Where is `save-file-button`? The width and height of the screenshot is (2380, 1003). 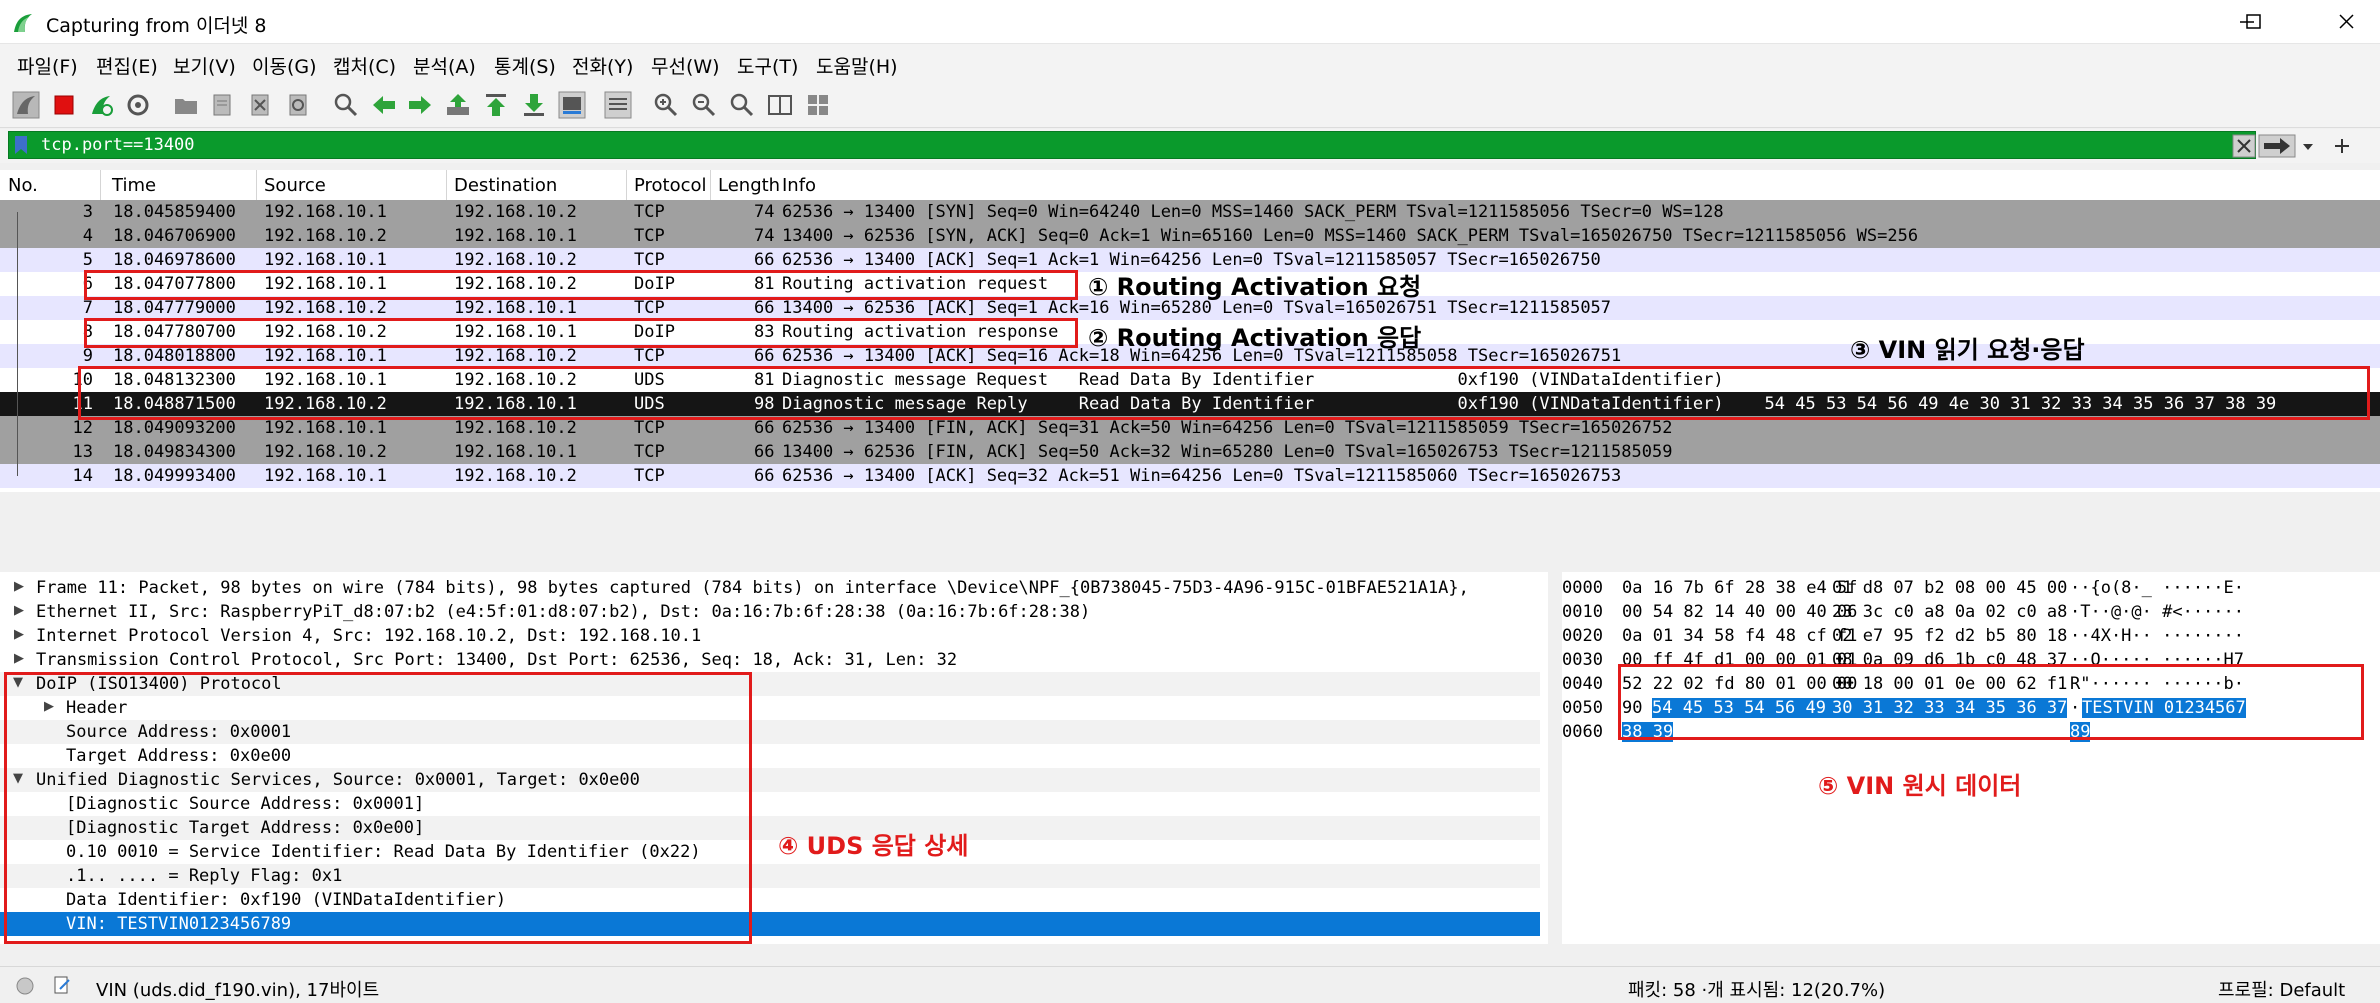
save-file-button is located at coordinates (222, 105).